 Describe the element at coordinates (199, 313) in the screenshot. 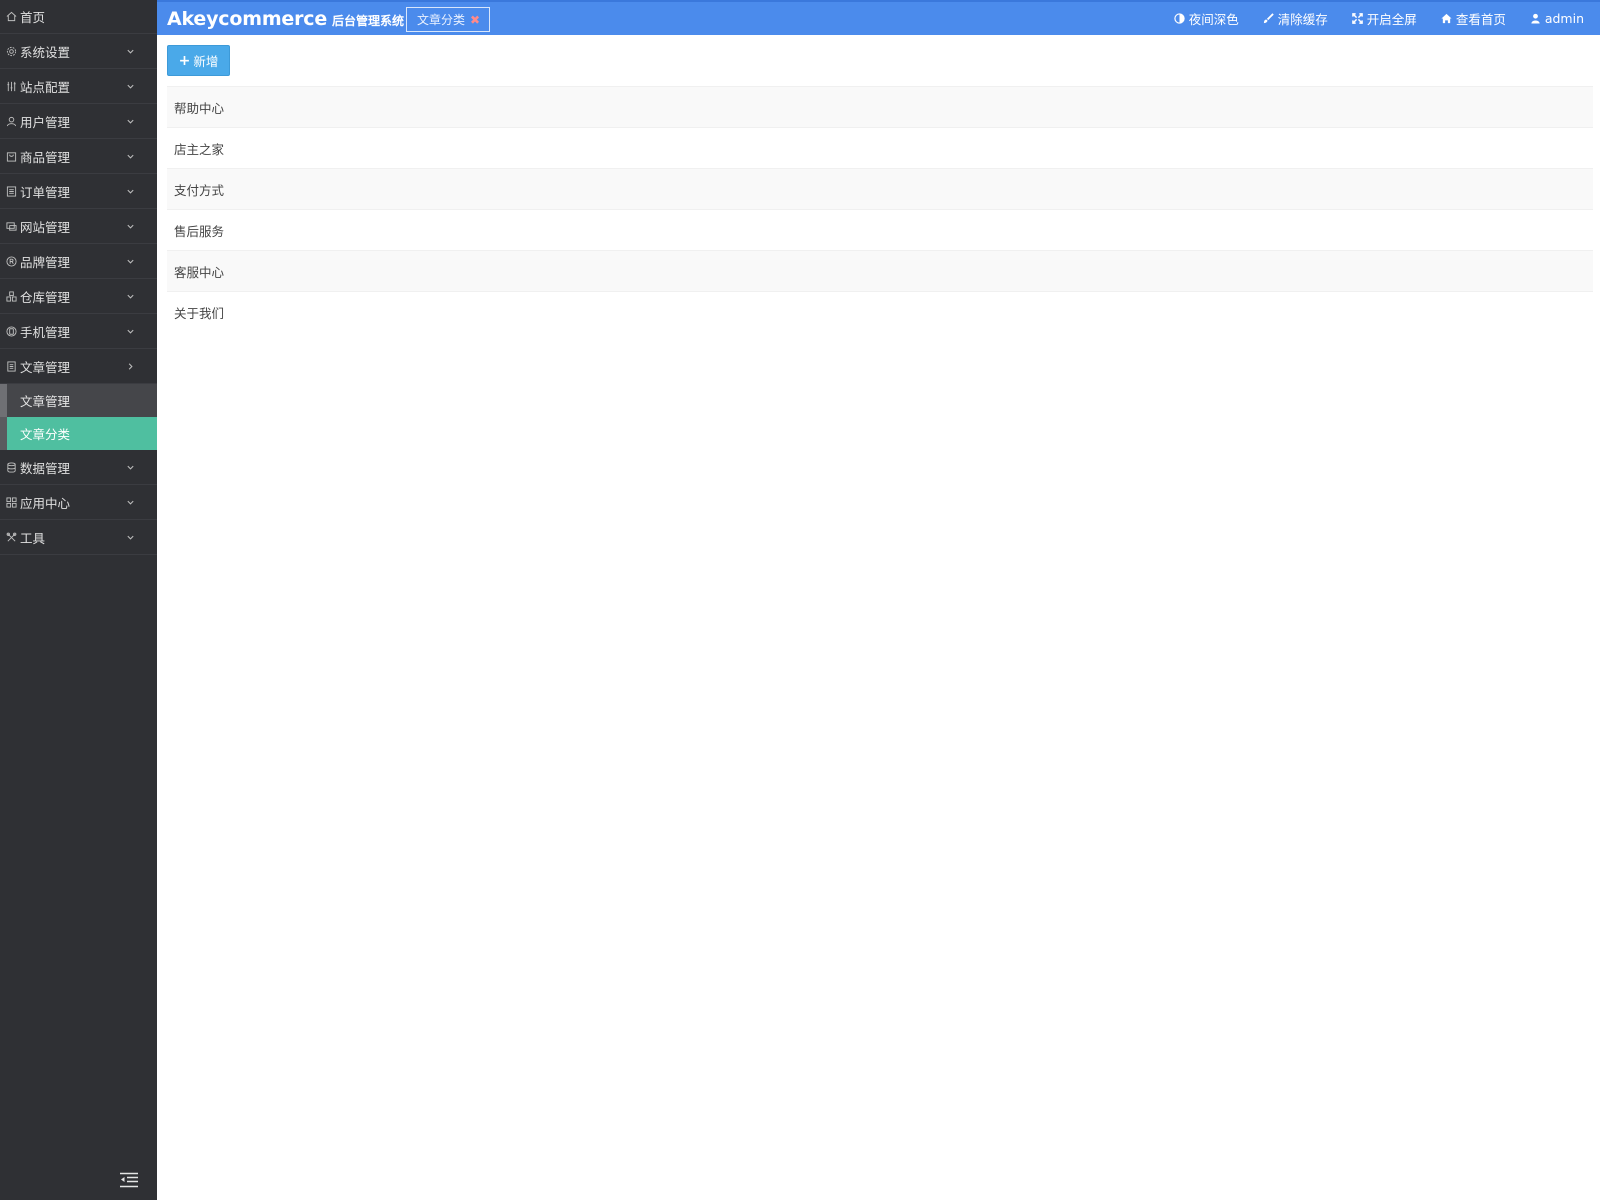

I see `list-item-label: 关于我们` at that location.